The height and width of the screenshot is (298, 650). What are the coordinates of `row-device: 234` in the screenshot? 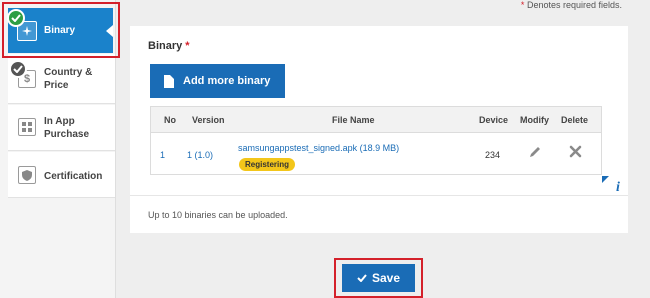 It's located at (493, 155).